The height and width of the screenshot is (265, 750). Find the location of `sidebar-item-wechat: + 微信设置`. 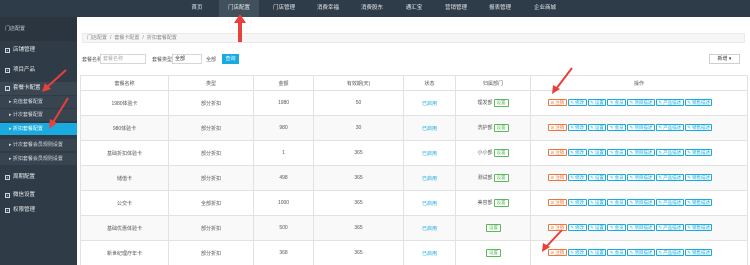

sidebar-item-wechat: + 微信设置 is located at coordinates (38, 195).